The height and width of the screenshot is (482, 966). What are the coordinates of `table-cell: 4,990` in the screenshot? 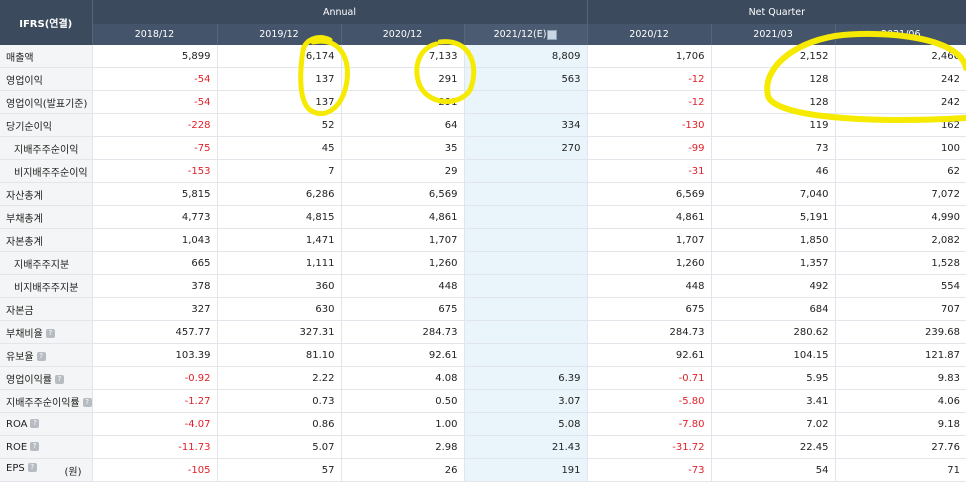 It's located at (900, 217).